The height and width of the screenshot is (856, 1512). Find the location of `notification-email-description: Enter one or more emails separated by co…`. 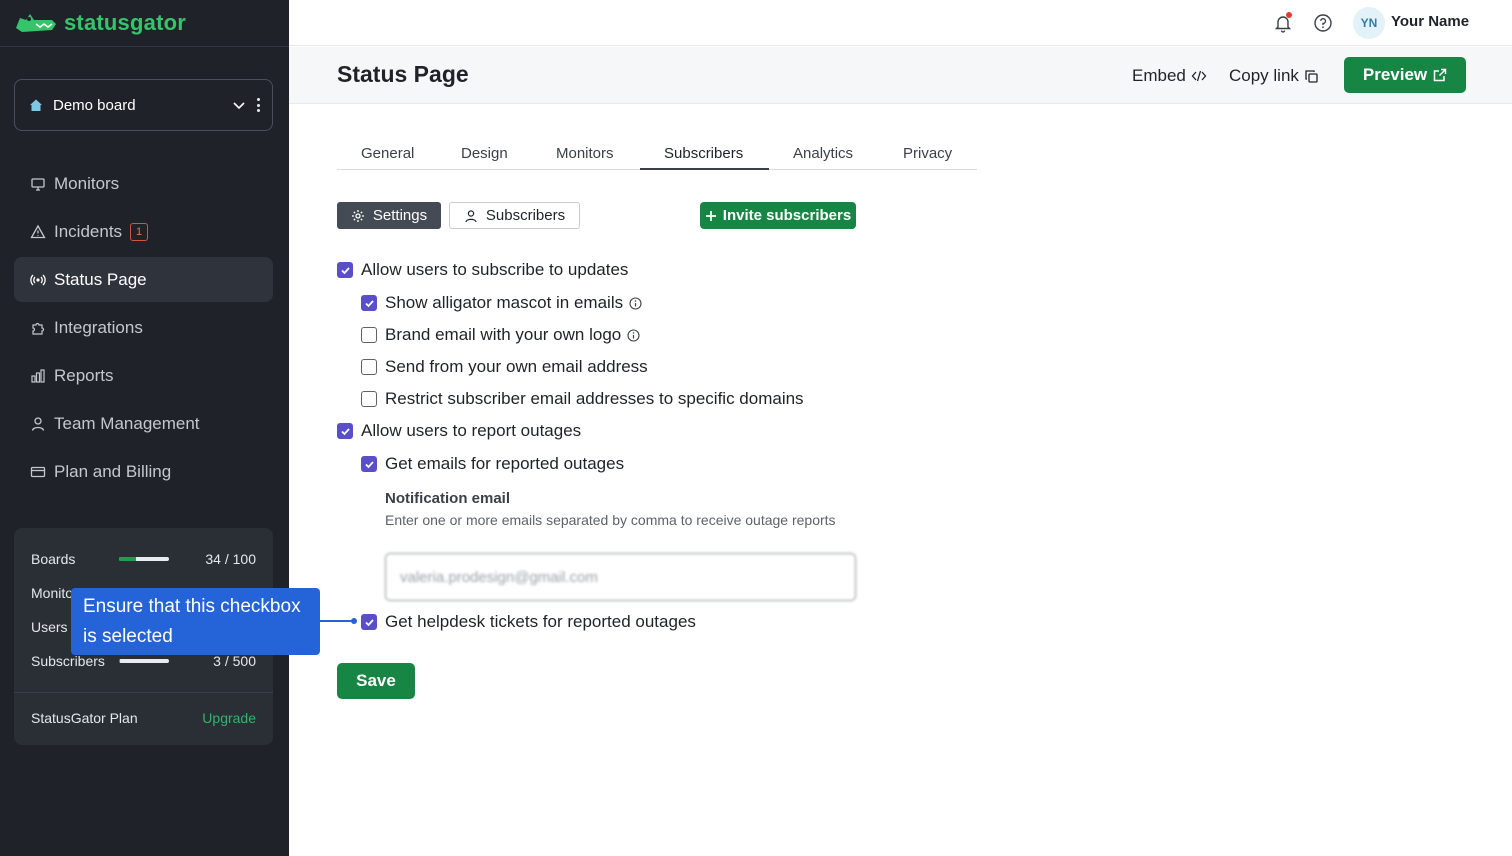

notification-email-description: Enter one or more emails separated by co… is located at coordinates (610, 520).